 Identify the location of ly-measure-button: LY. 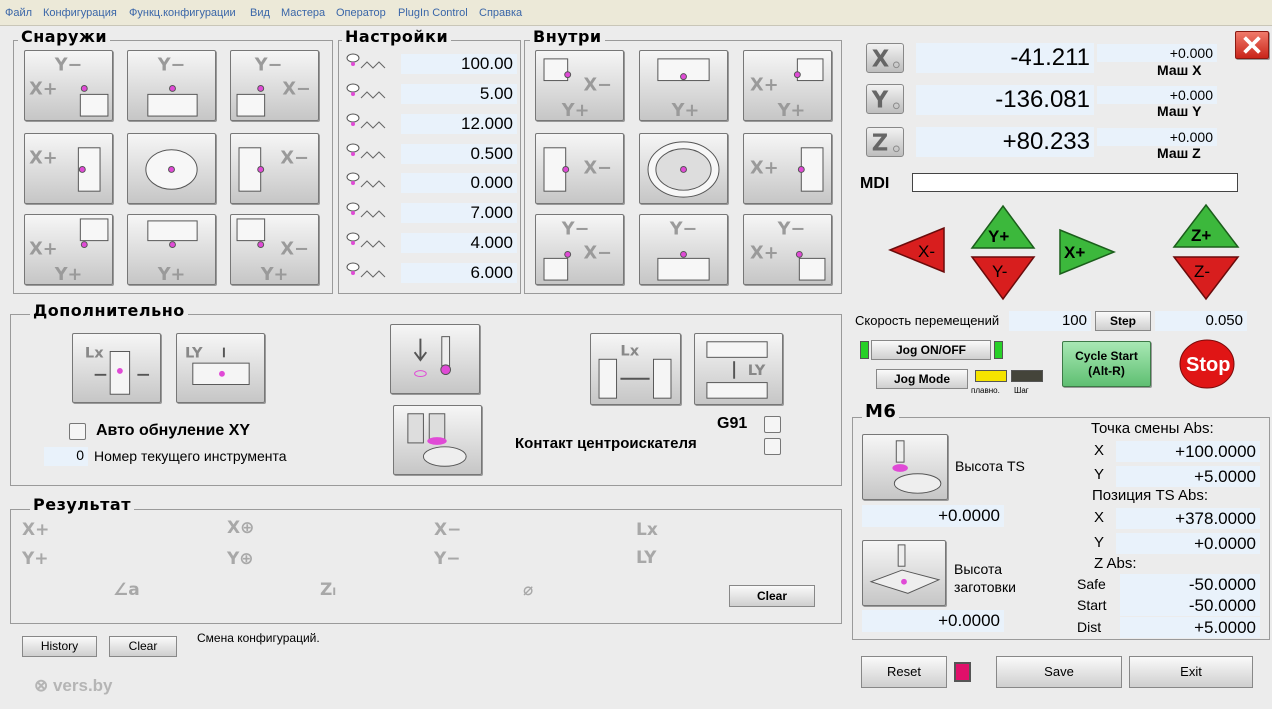
(220, 368).